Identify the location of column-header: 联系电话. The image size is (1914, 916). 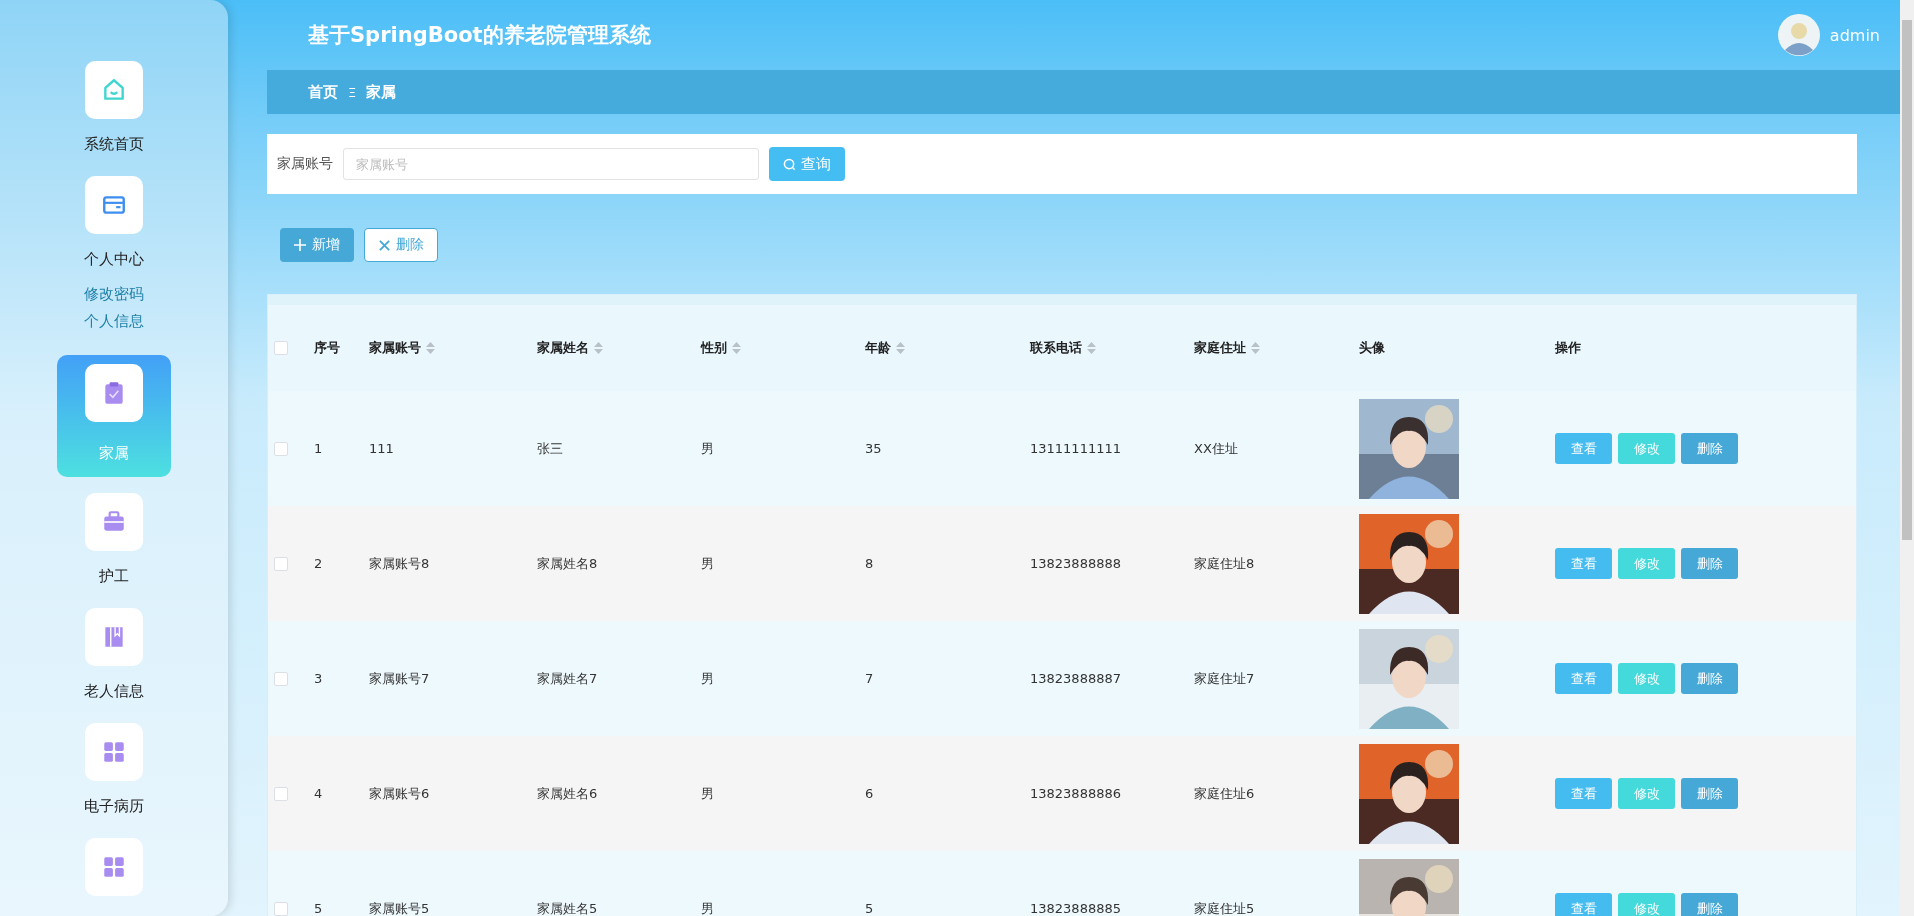
(1056, 348).